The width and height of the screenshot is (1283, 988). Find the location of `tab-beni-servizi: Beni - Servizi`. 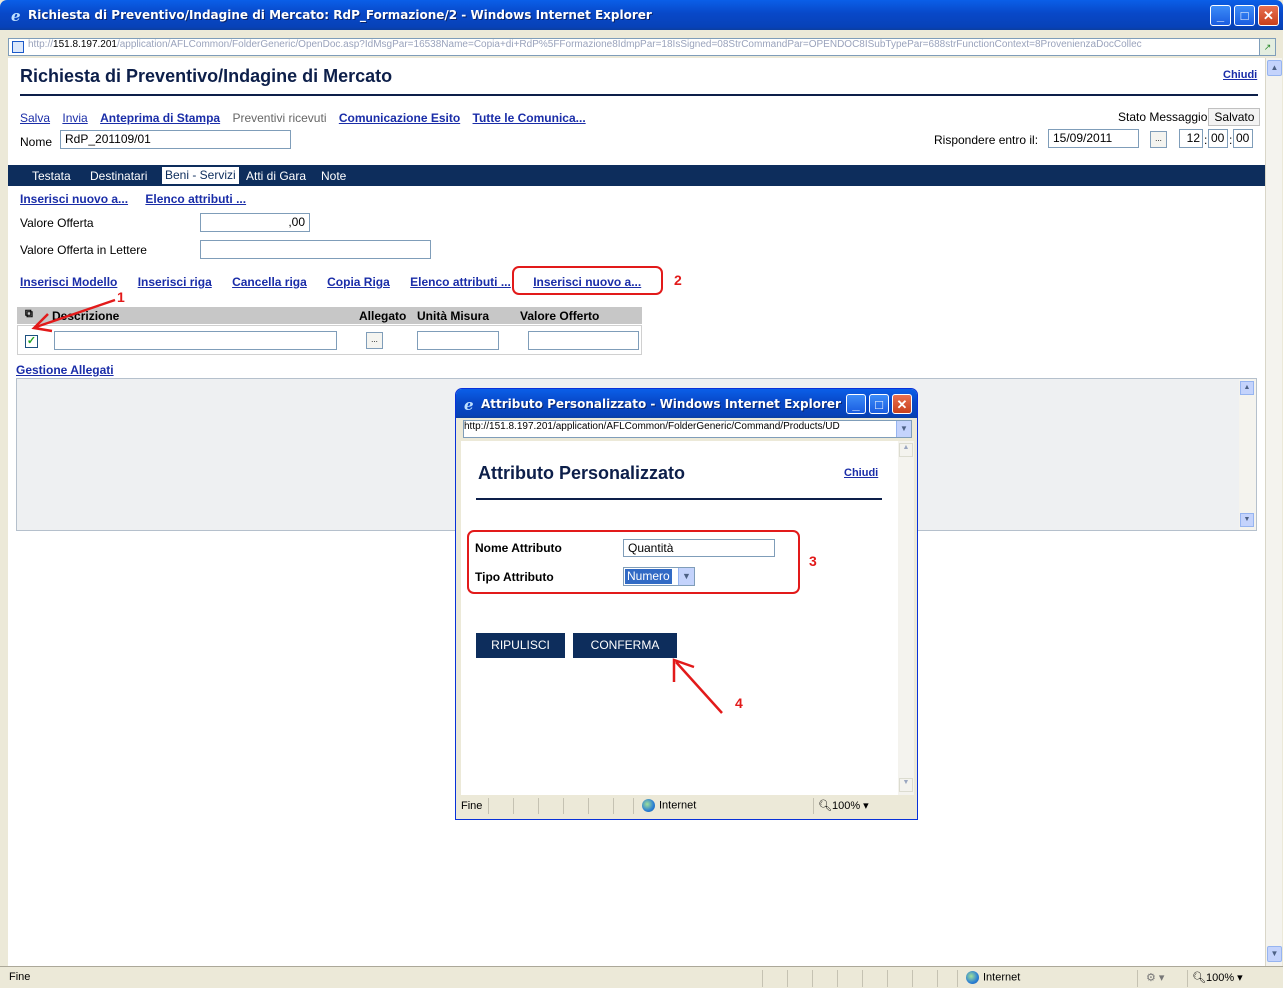

tab-beni-servizi: Beni - Servizi is located at coordinates (200, 175).